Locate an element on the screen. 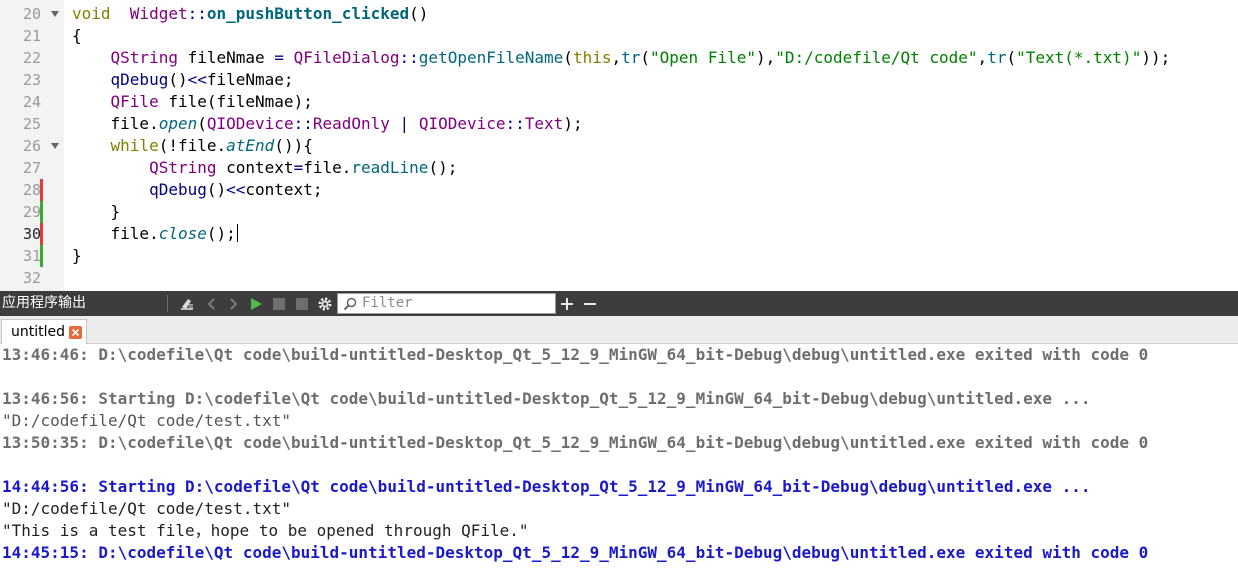 The image size is (1238, 574). code-text: qDebug()<<context; is located at coordinates (236, 189).